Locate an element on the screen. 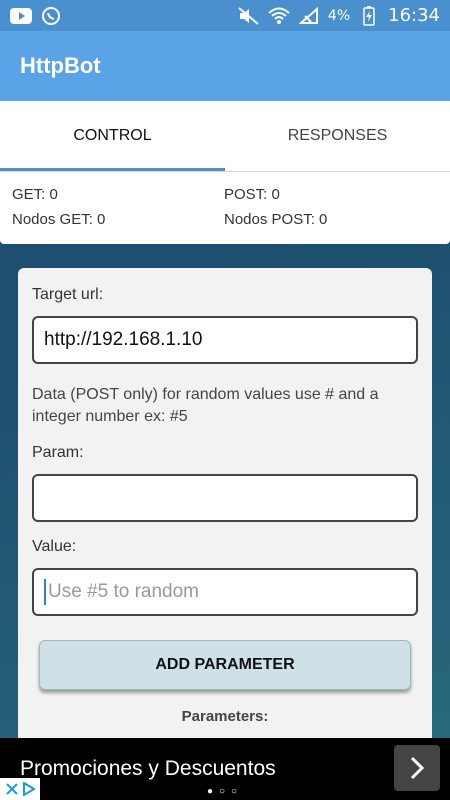 This screenshot has height=800, width=450. clock: 16:34 is located at coordinates (414, 15).